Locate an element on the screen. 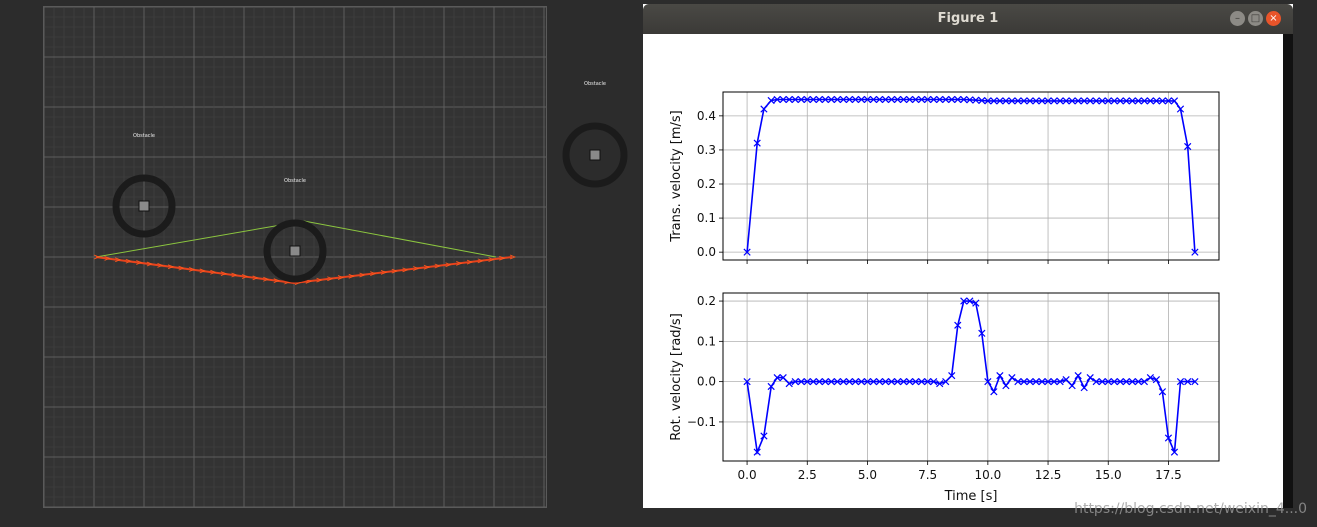  x-axis-label: Time [s] is located at coordinates (971, 496).